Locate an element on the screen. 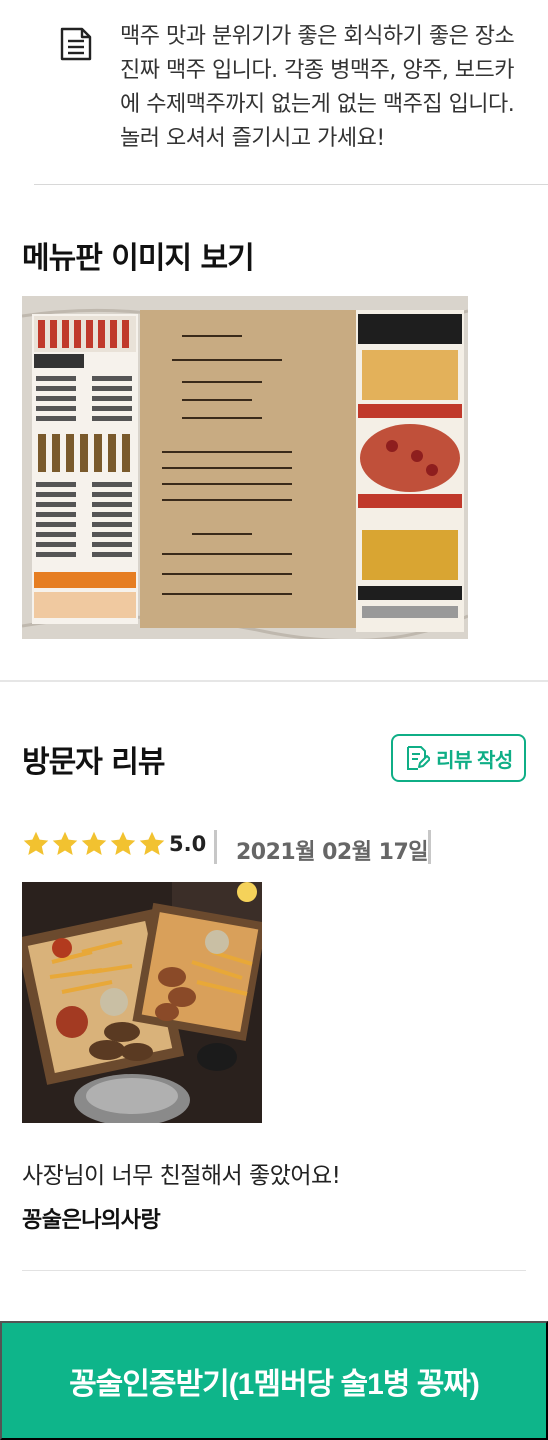 This screenshot has width=548, height=1440. write-review-label: 리뷰 작성 is located at coordinates (474, 760).